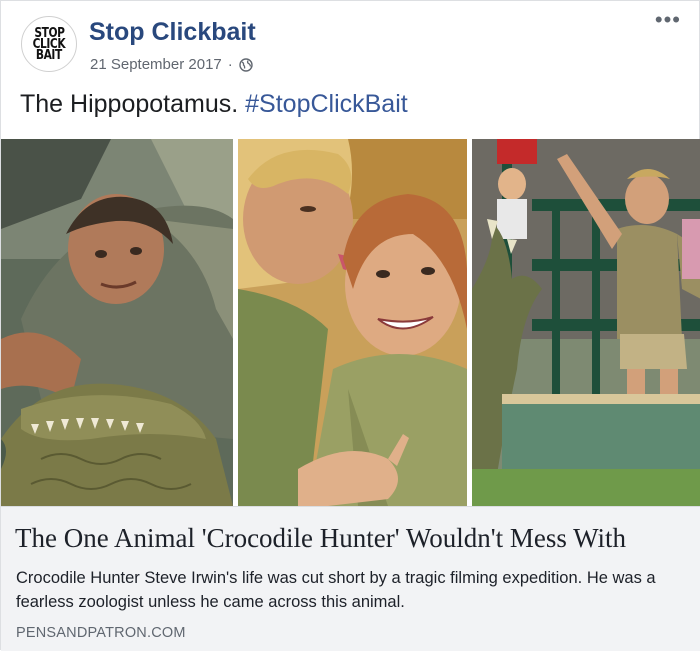 The image size is (700, 651). Describe the element at coordinates (246, 64) in the screenshot. I see `globe-icon` at that location.